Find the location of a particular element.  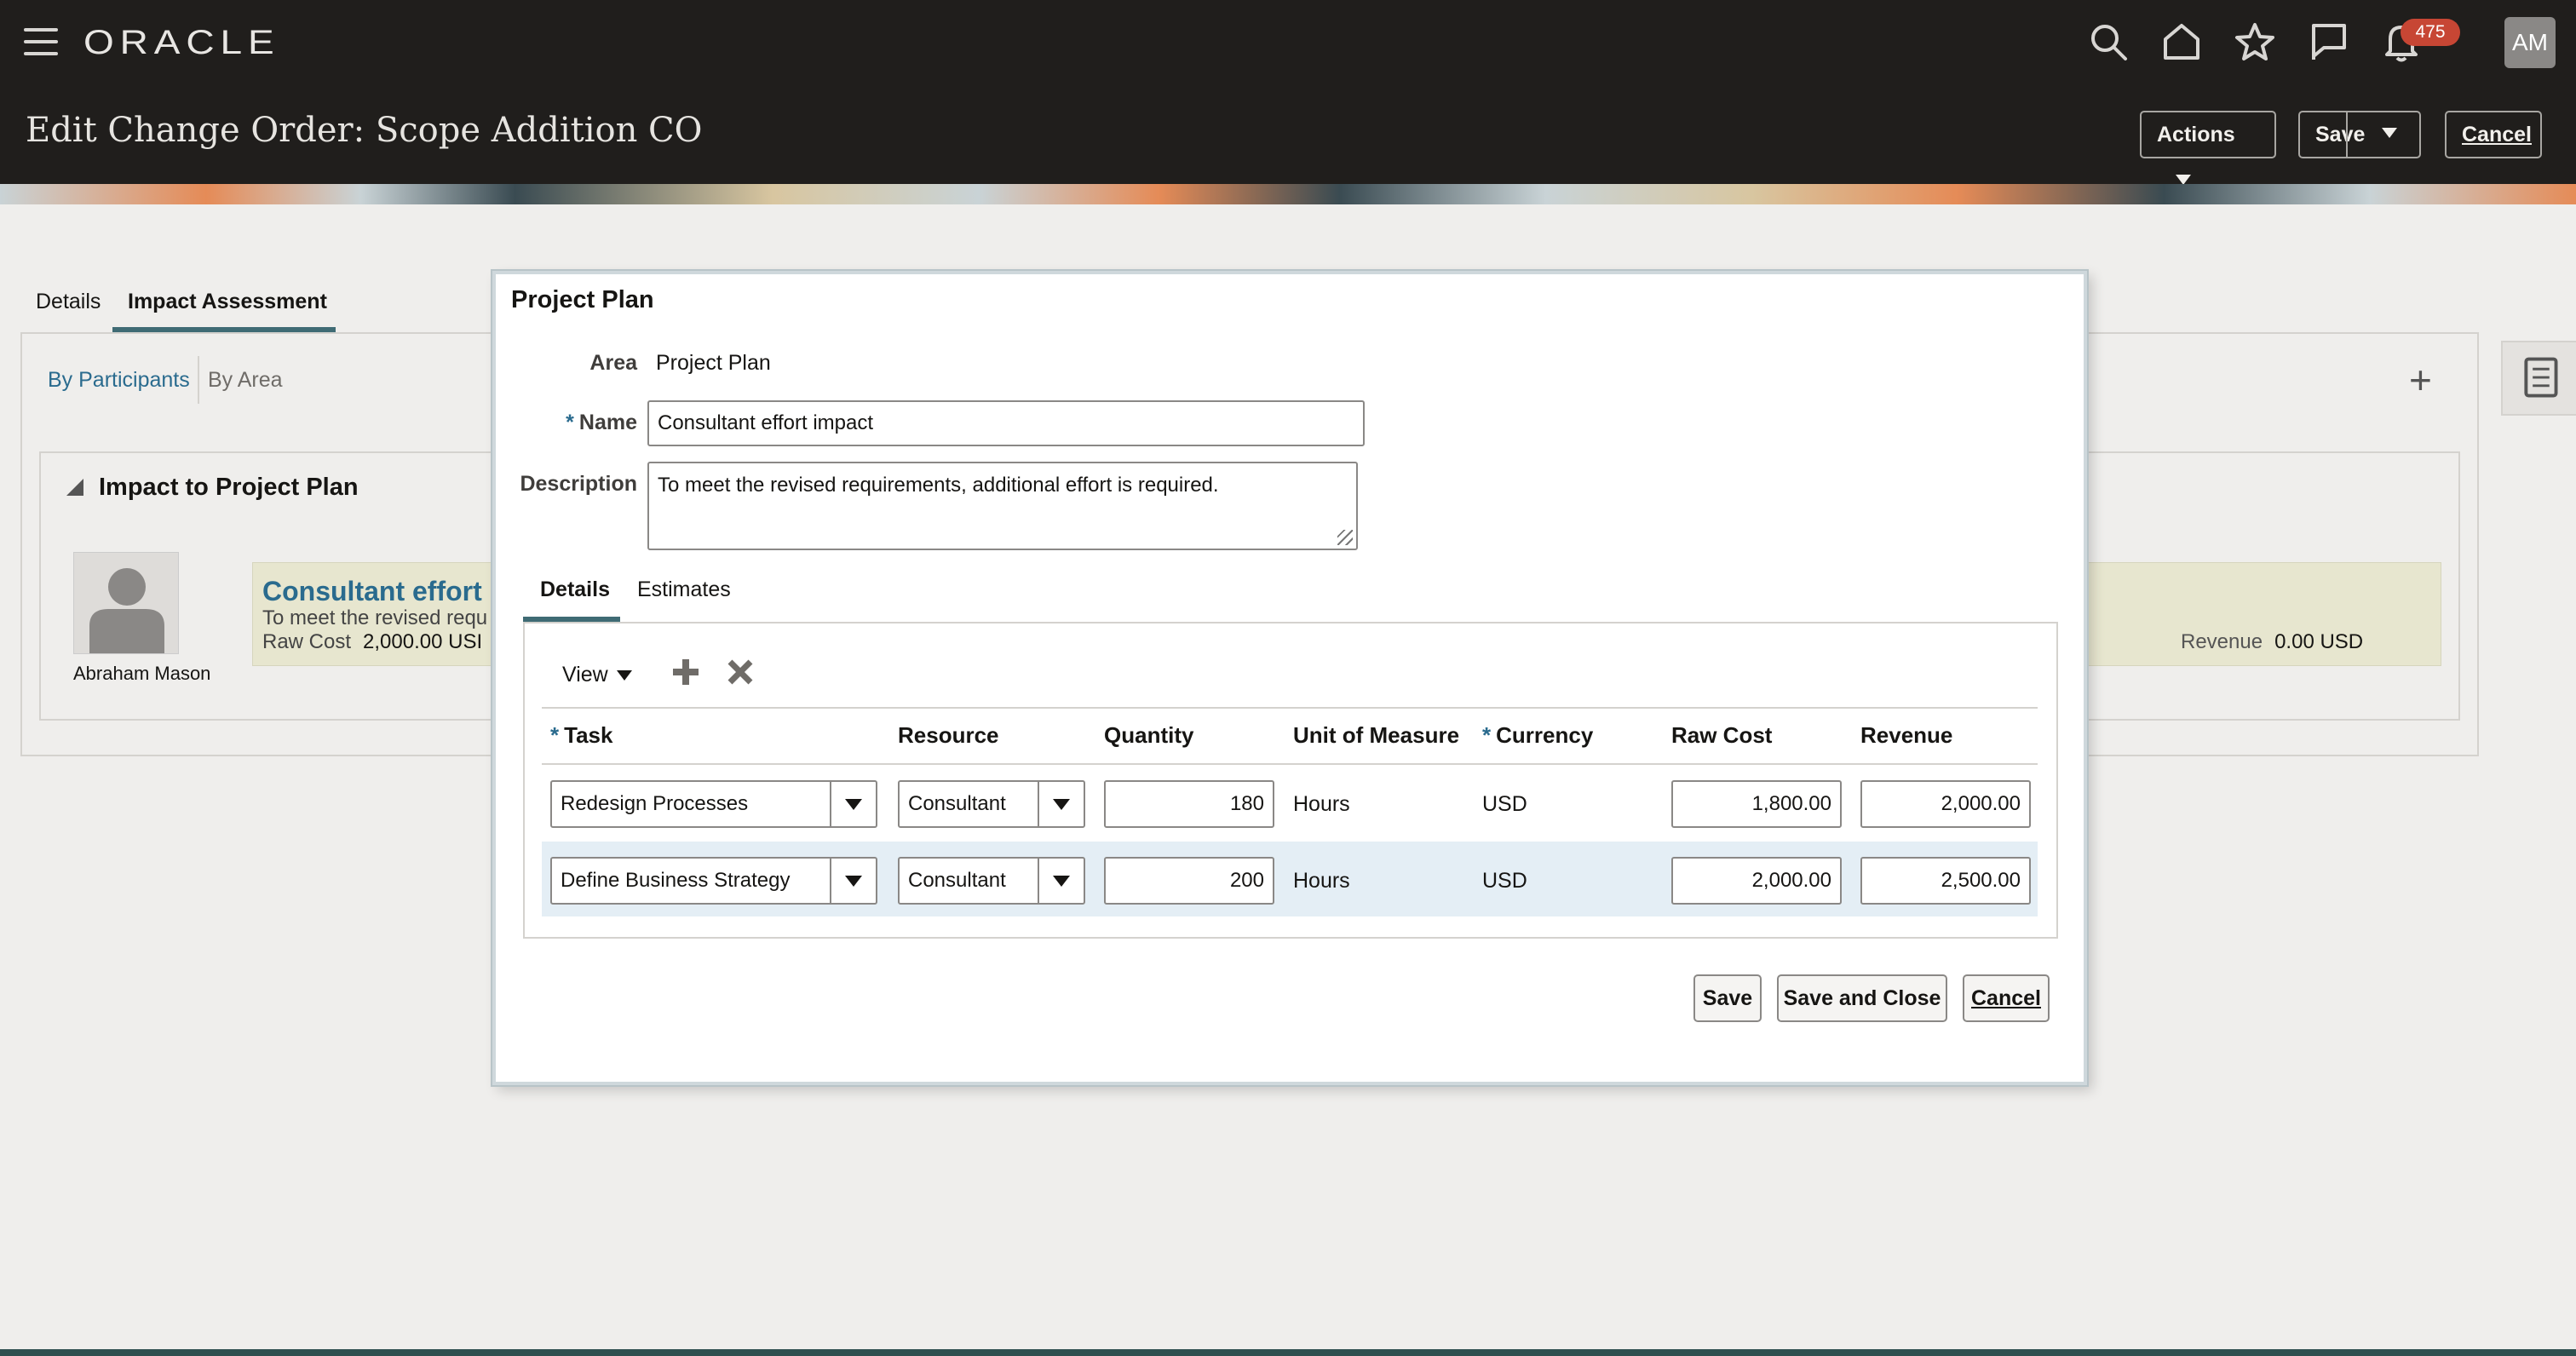

task-select: Redesign Processes is located at coordinates (714, 804).